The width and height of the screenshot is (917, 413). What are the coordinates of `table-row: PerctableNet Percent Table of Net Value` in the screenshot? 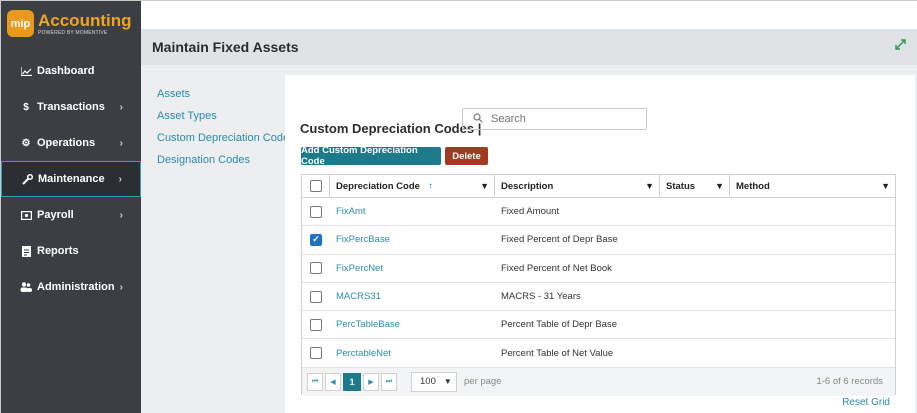 It's located at (598, 353).